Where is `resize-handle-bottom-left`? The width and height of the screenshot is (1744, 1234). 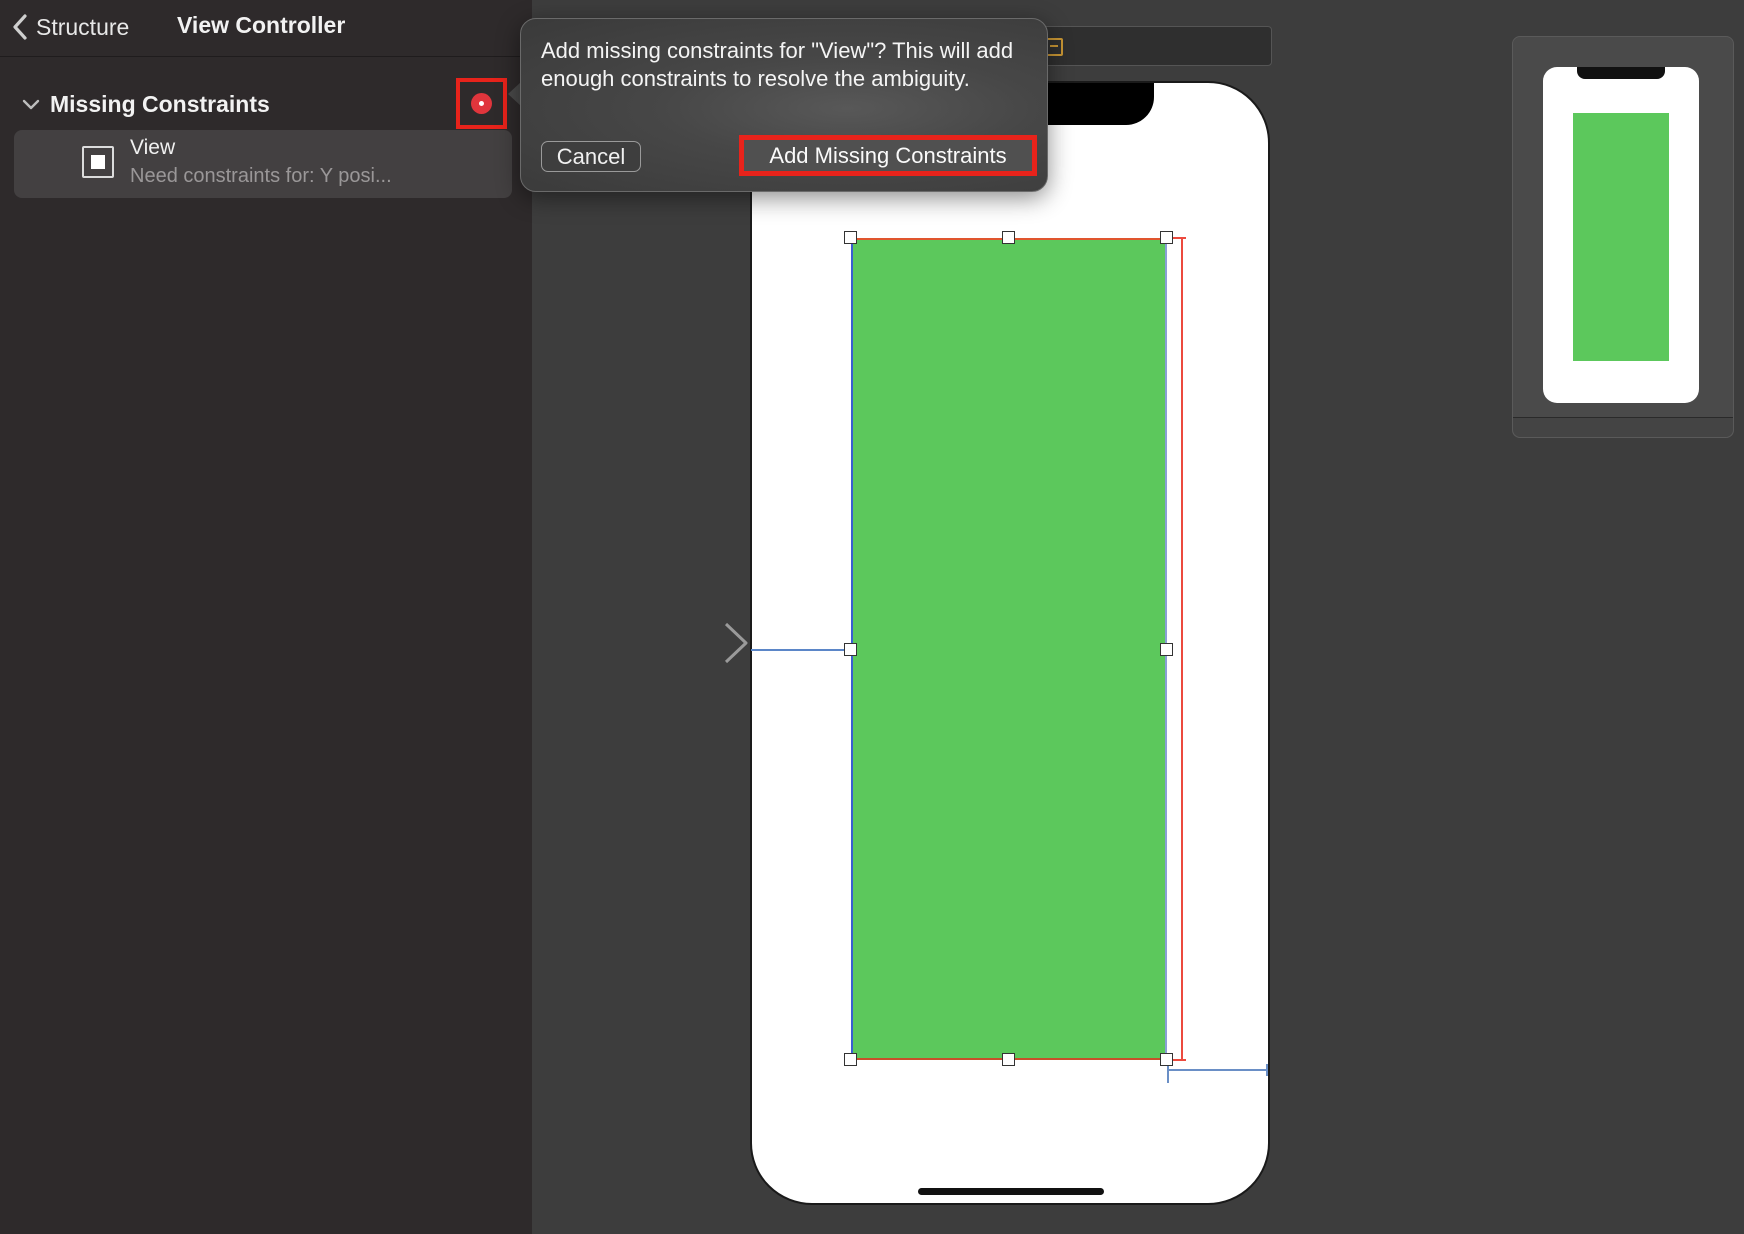 resize-handle-bottom-left is located at coordinates (850, 1059).